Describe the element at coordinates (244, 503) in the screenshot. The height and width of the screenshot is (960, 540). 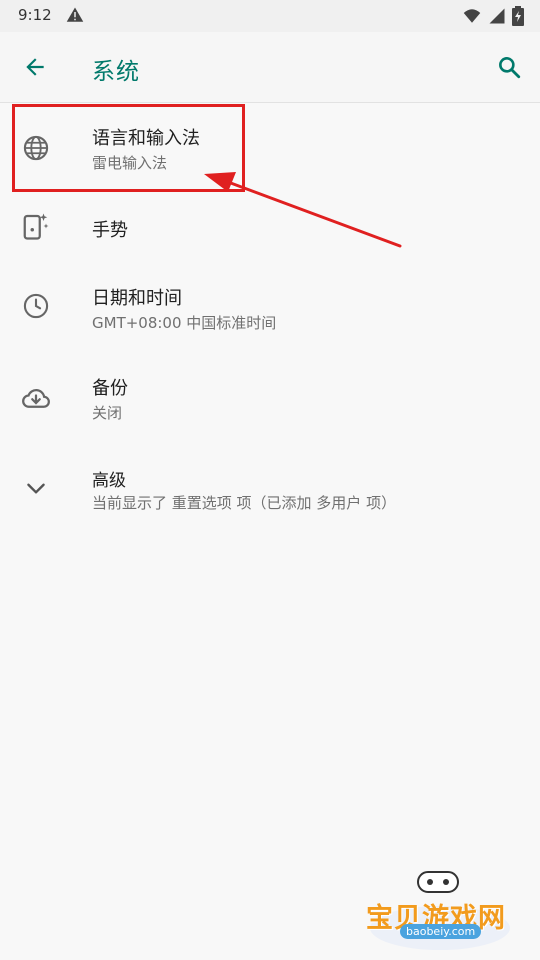
I see `item-subtitle: 当前显示了 重置选项 项（已添加 多用户 项）` at that location.